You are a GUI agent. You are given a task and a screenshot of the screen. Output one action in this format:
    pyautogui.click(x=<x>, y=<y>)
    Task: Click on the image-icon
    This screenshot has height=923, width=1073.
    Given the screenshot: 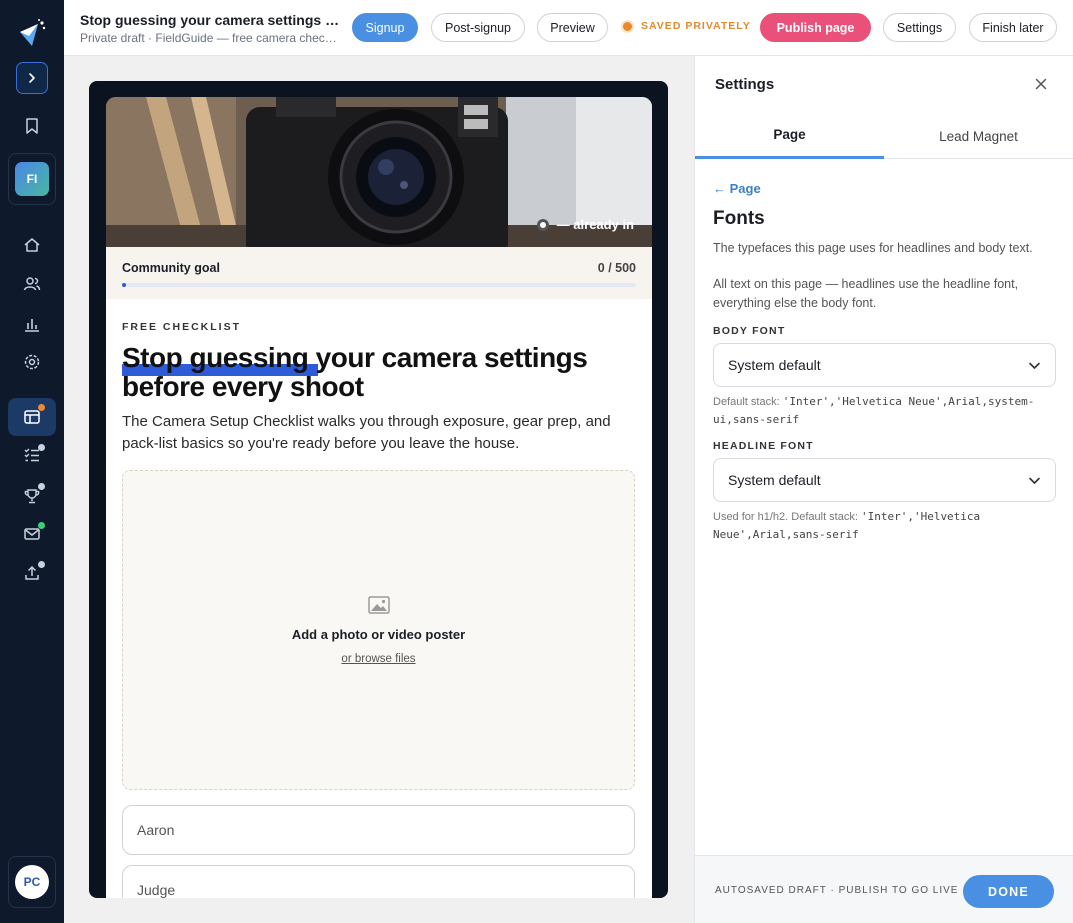 What is the action you would take?
    pyautogui.click(x=379, y=605)
    